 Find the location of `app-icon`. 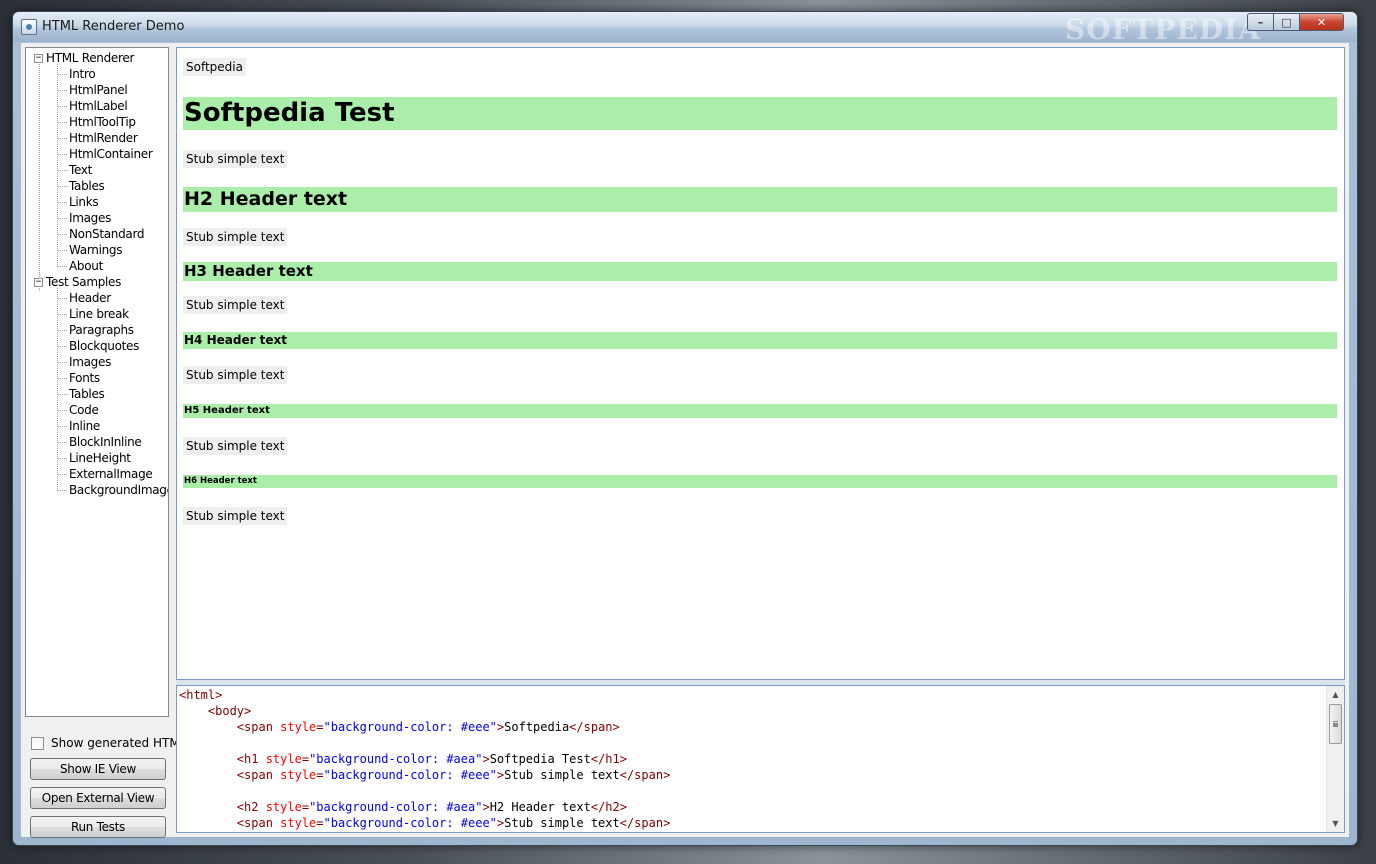

app-icon is located at coordinates (29, 27).